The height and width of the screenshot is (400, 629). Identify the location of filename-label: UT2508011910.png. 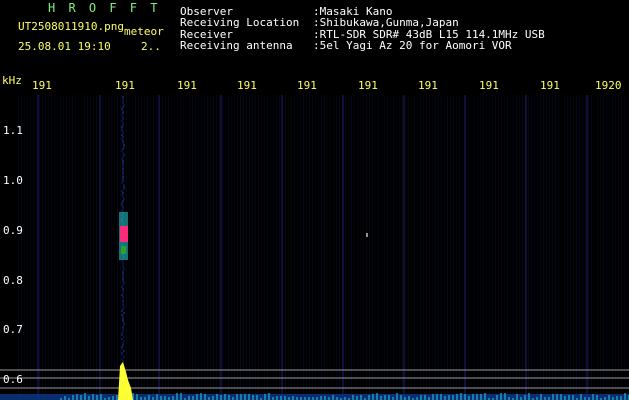
(71, 26).